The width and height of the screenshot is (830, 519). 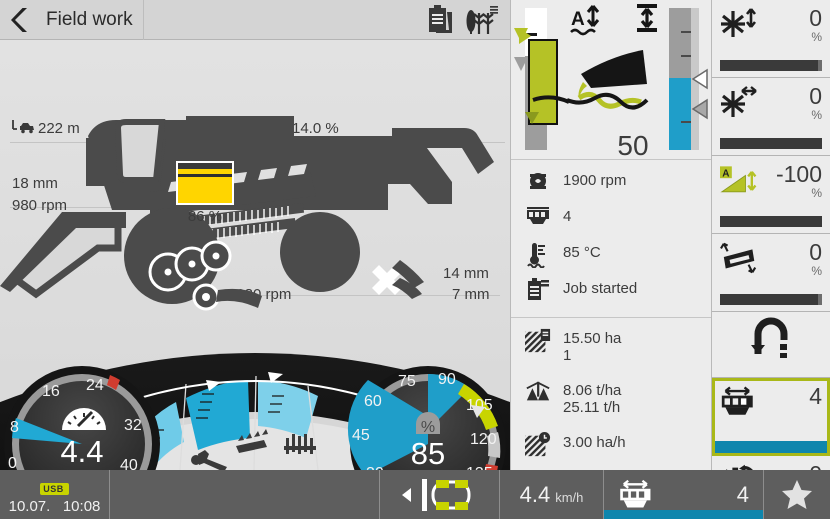 What do you see at coordinates (740, 102) in the screenshot?
I see `reel-position-icon` at bounding box center [740, 102].